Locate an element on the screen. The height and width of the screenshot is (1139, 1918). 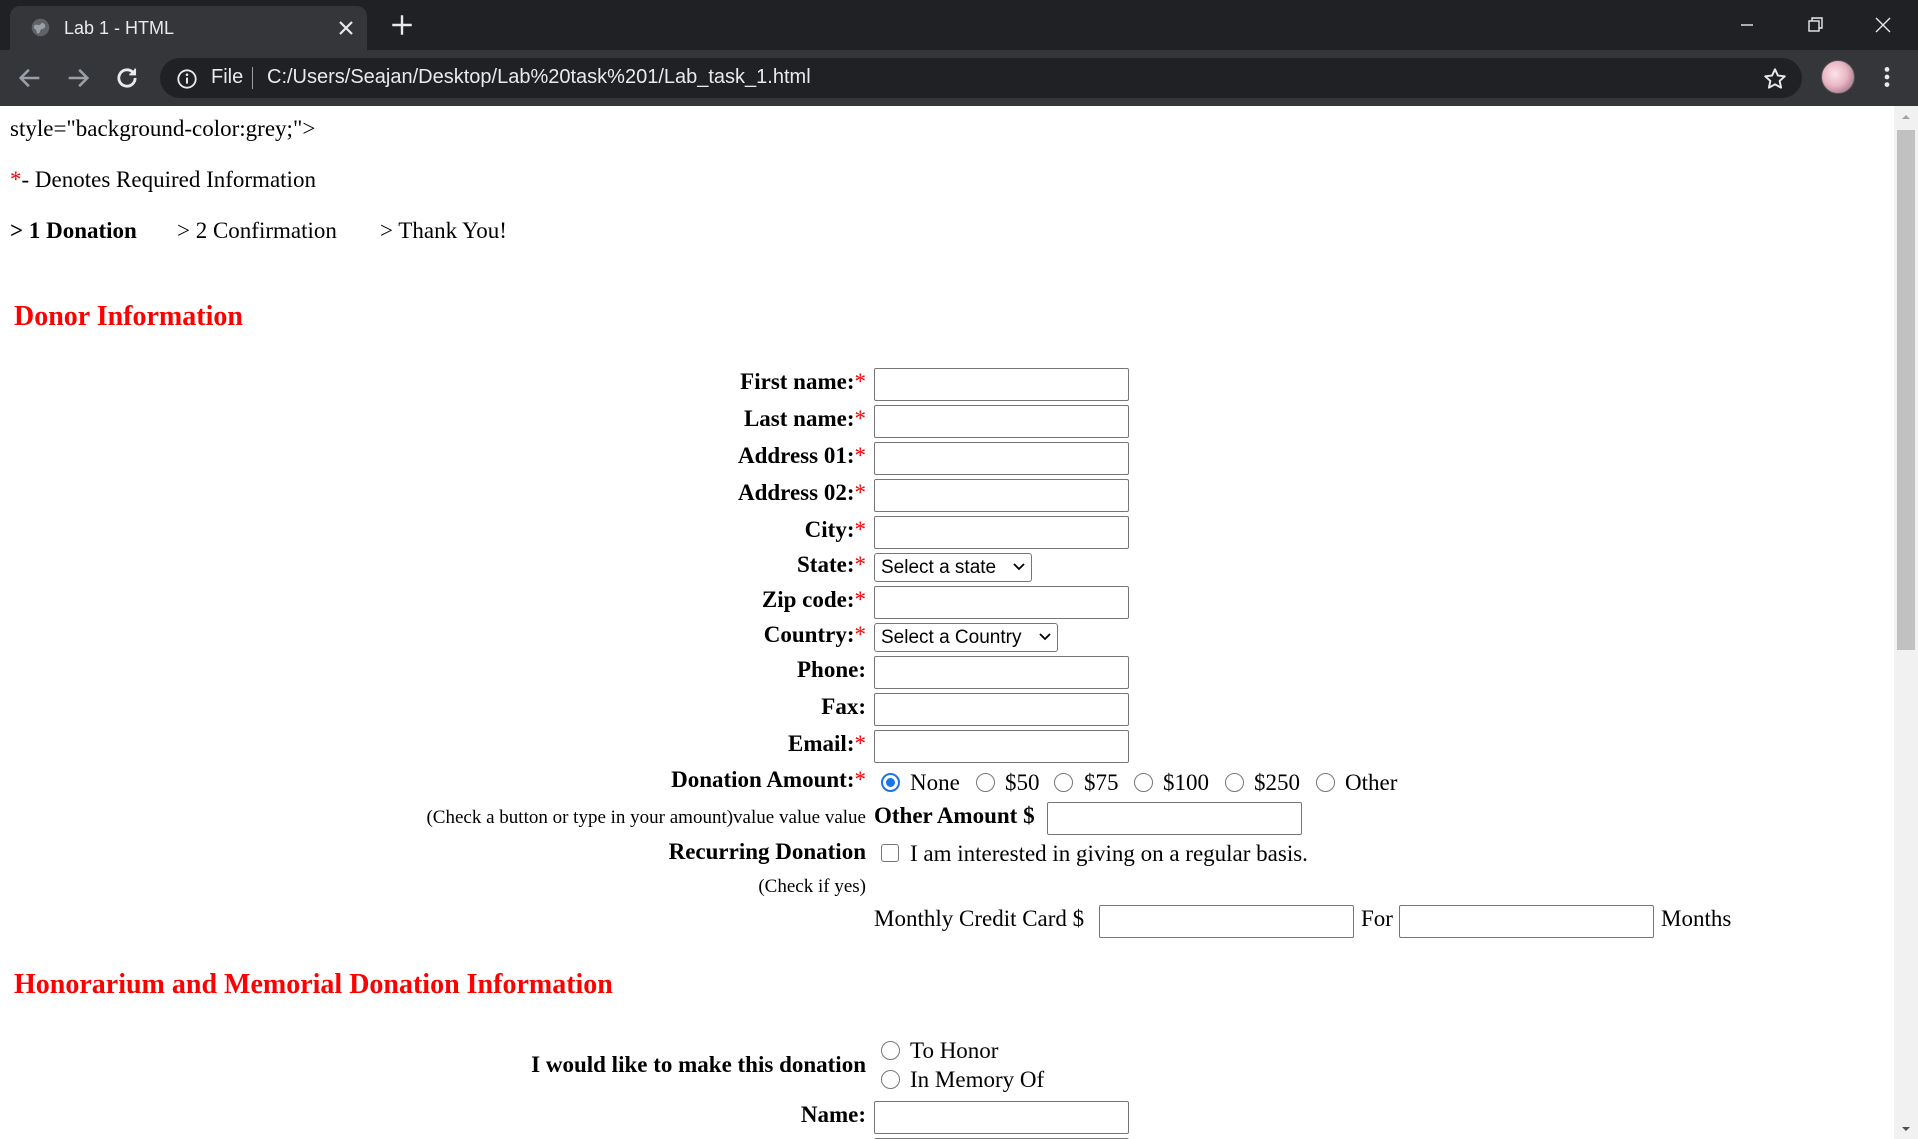
stray-style-text: style="background-color:grey;"> is located at coordinates (163, 128).